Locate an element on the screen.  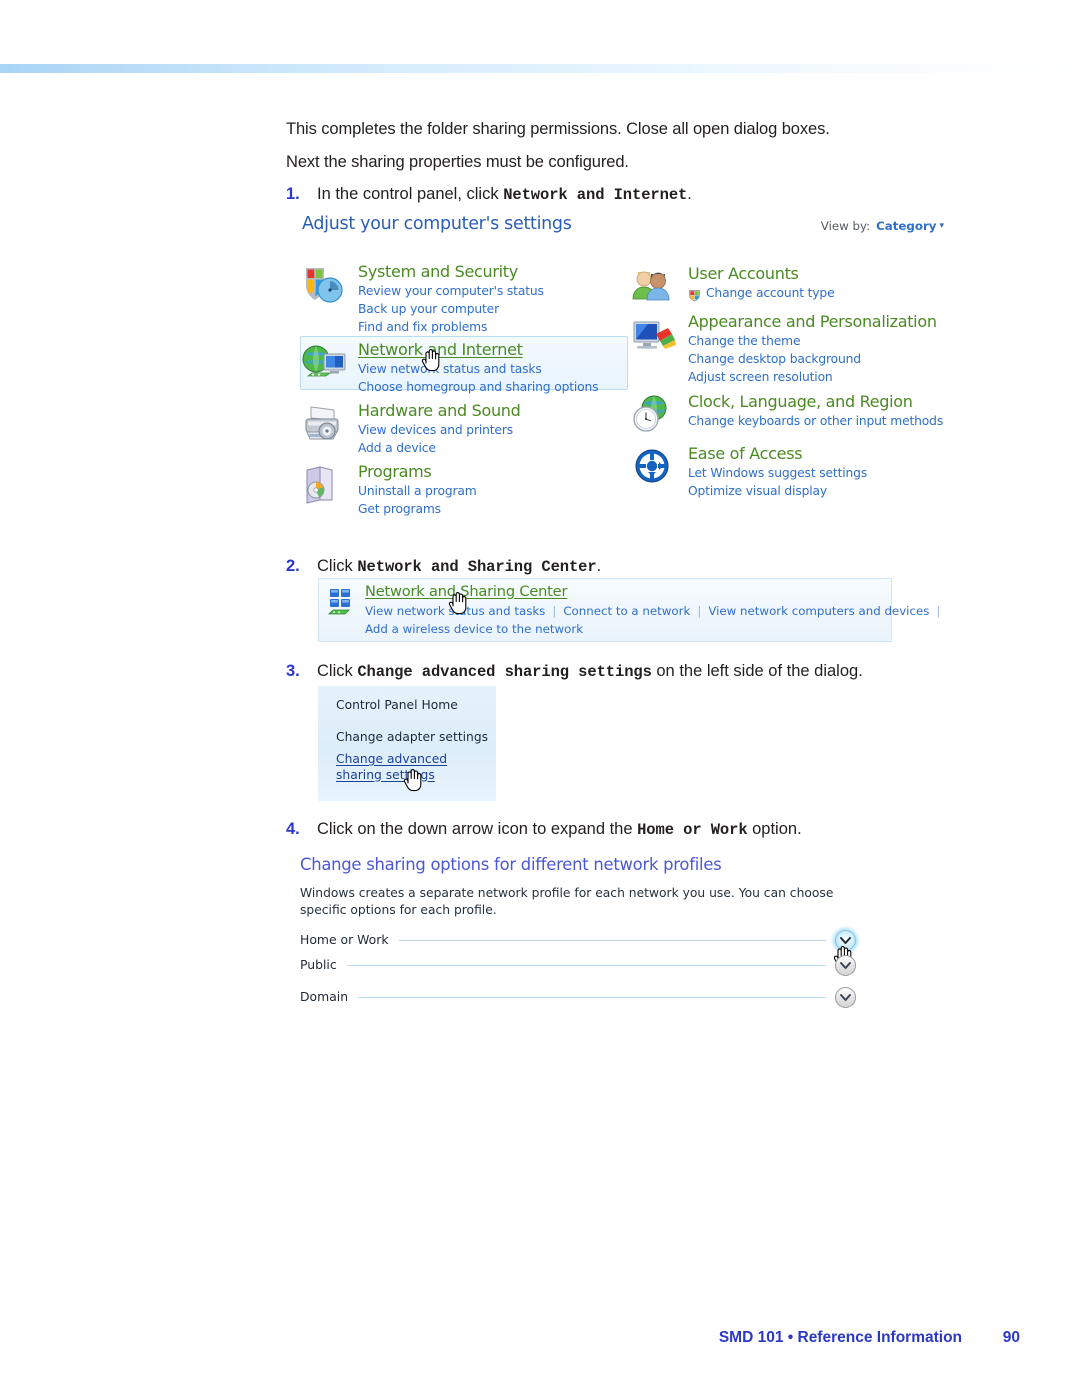
view-by-value: Category is located at coordinates (906, 226).